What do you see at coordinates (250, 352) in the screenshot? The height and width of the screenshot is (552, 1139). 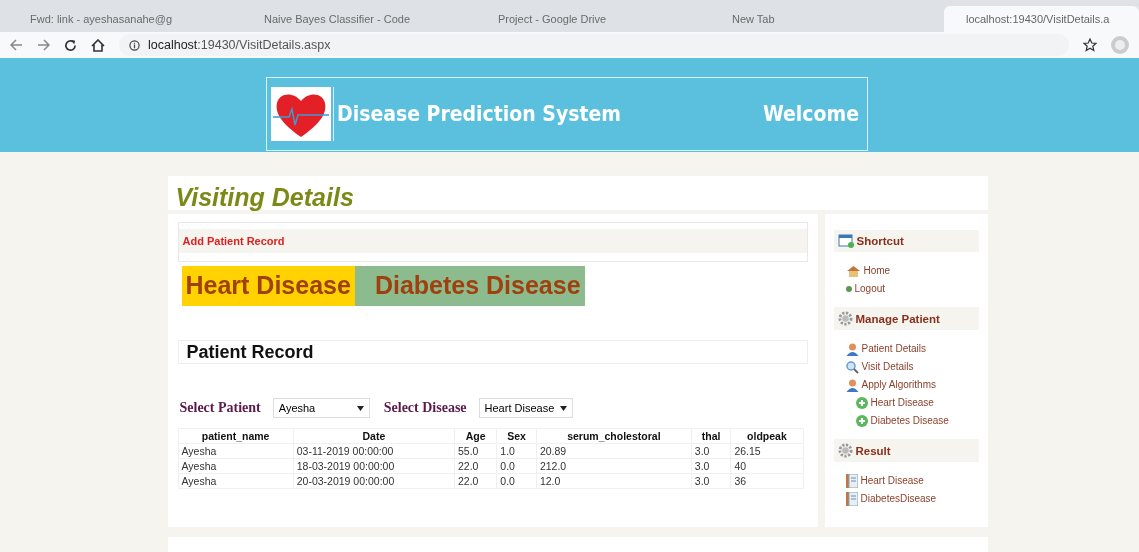 I see `section-title: Patient Record` at bounding box center [250, 352].